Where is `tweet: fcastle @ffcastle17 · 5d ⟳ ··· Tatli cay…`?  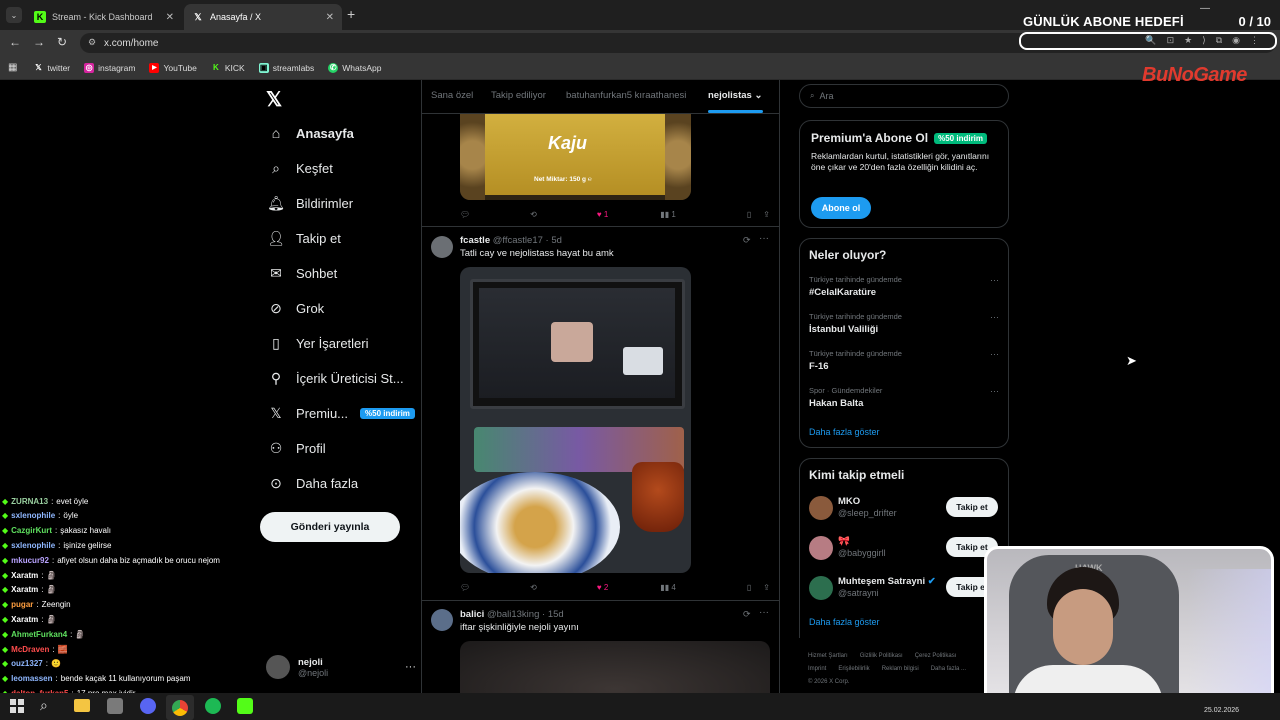
tweet: fcastle @ffcastle17 · 5d ⟳ ··· Tatli cay… is located at coordinates (600, 413).